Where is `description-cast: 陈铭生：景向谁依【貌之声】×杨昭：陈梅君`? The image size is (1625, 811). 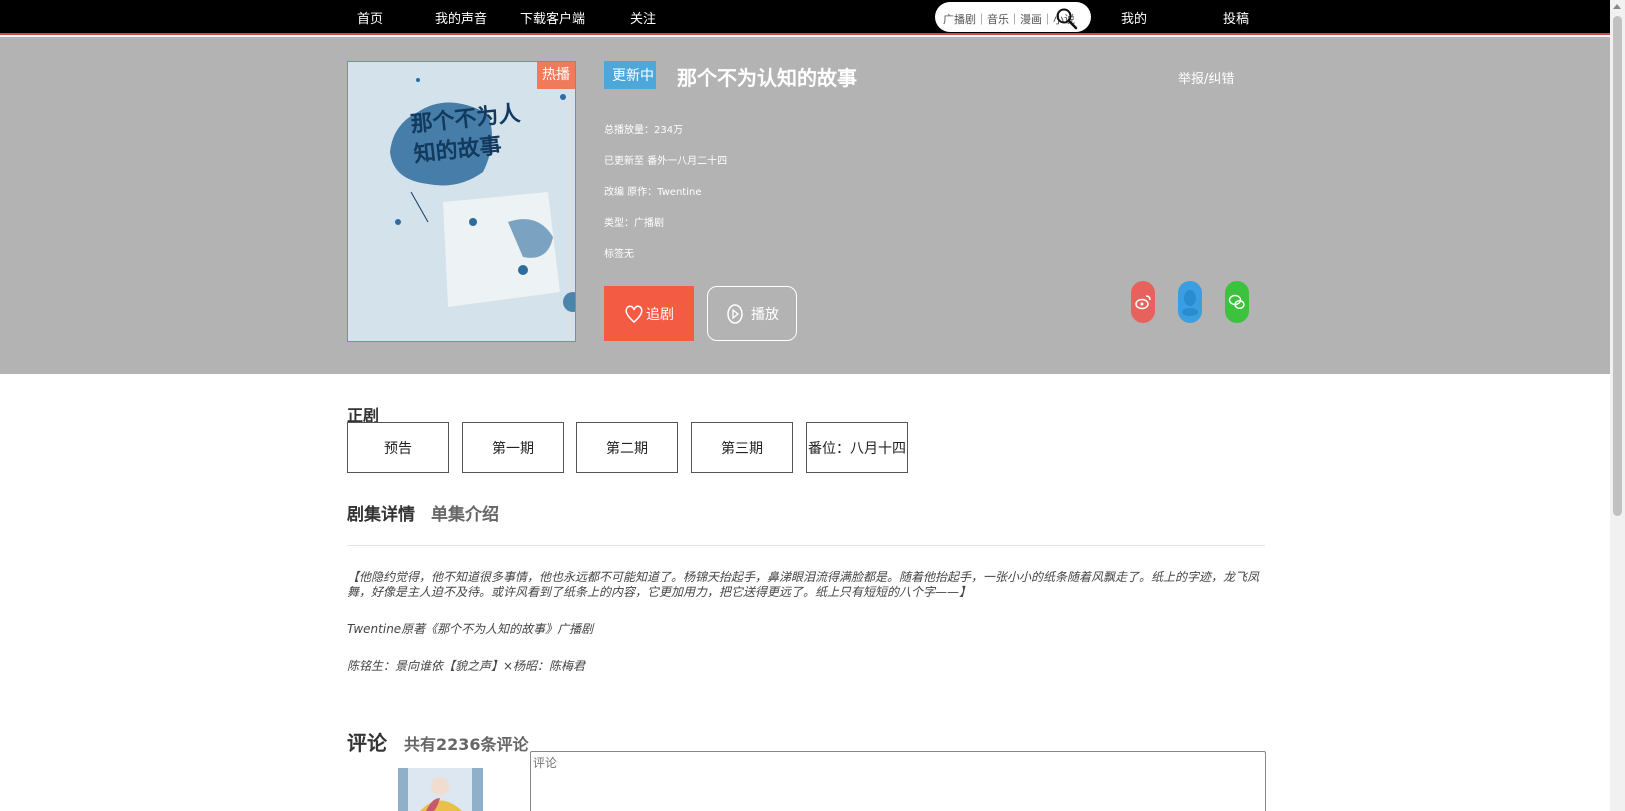 description-cast: 陈铭生：景向谁依【貌之声】×杨昭：陈梅君 is located at coordinates (466, 666).